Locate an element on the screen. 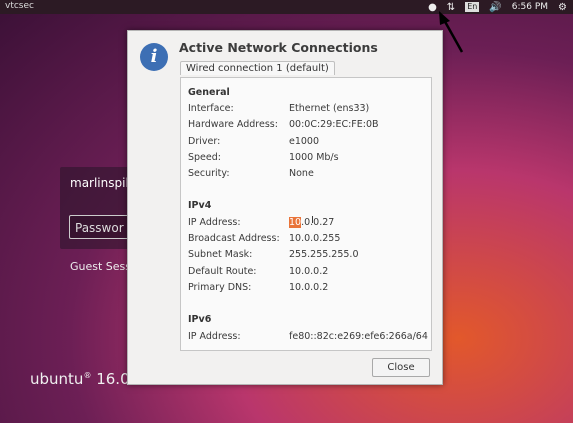 Image resolution: width=573 pixels, height=423 pixels. ipv6-heading: IPv6 is located at coordinates (200, 319).